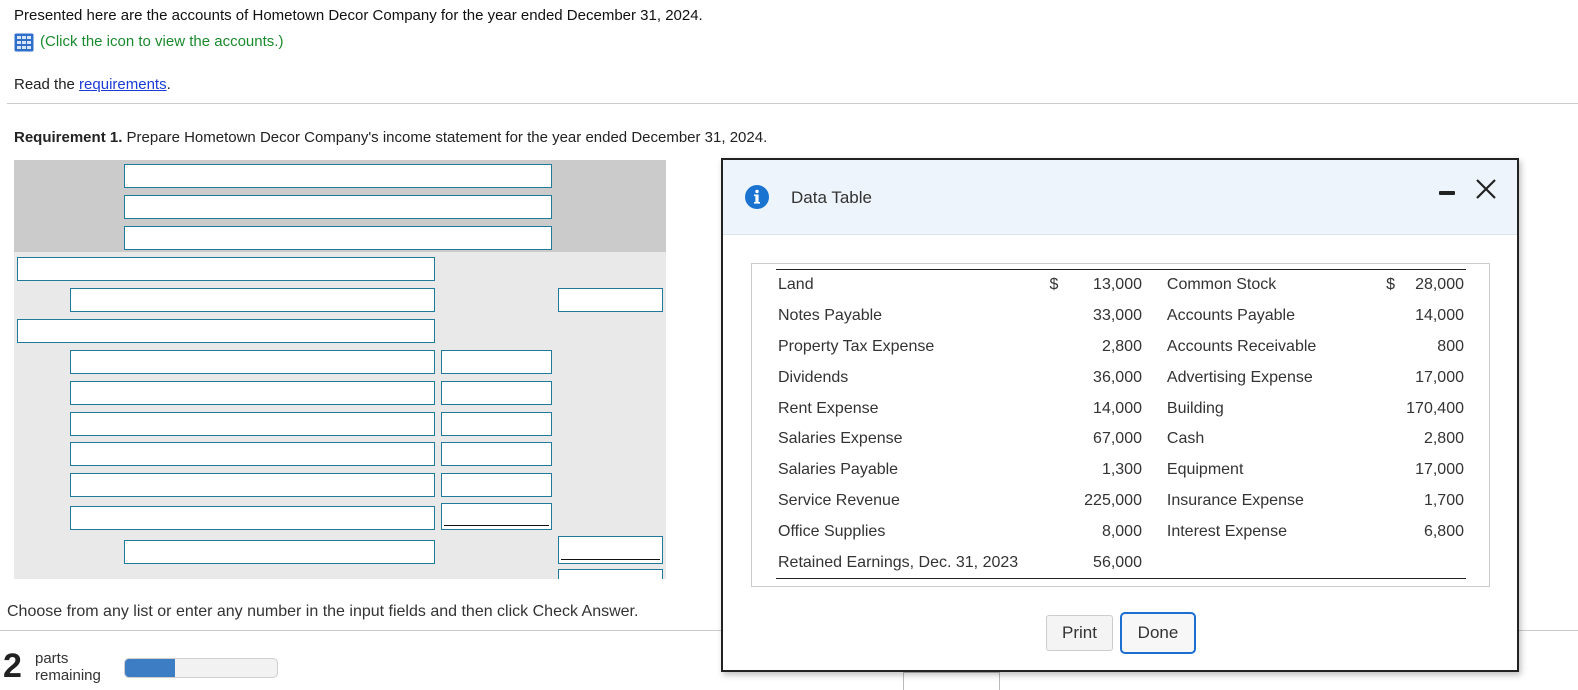 The width and height of the screenshot is (1578, 690). What do you see at coordinates (1195, 408) in the screenshot?
I see `account-name: Building` at bounding box center [1195, 408].